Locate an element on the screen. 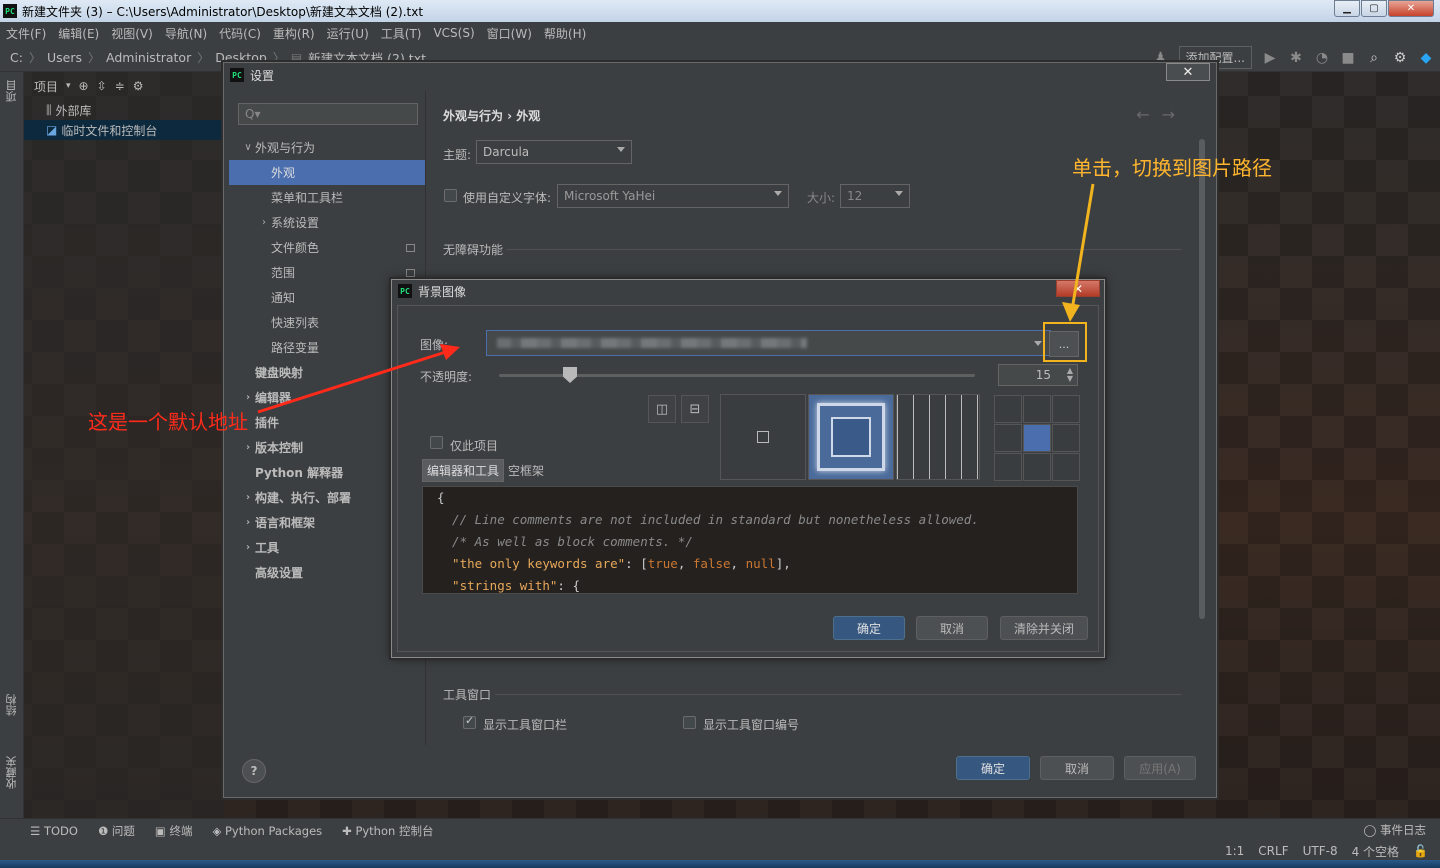  status-item: CRLF is located at coordinates (1273, 851).